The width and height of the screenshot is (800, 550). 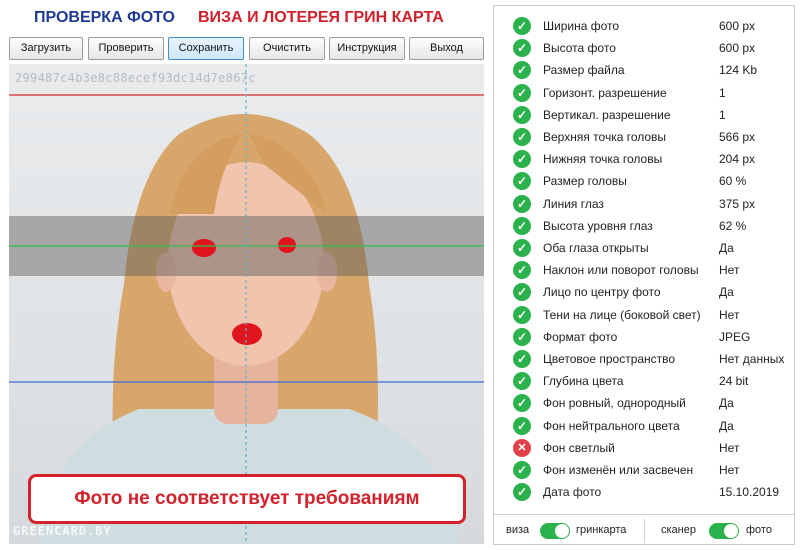 I want to click on check-value: 124 Kb, so click(x=738, y=70).